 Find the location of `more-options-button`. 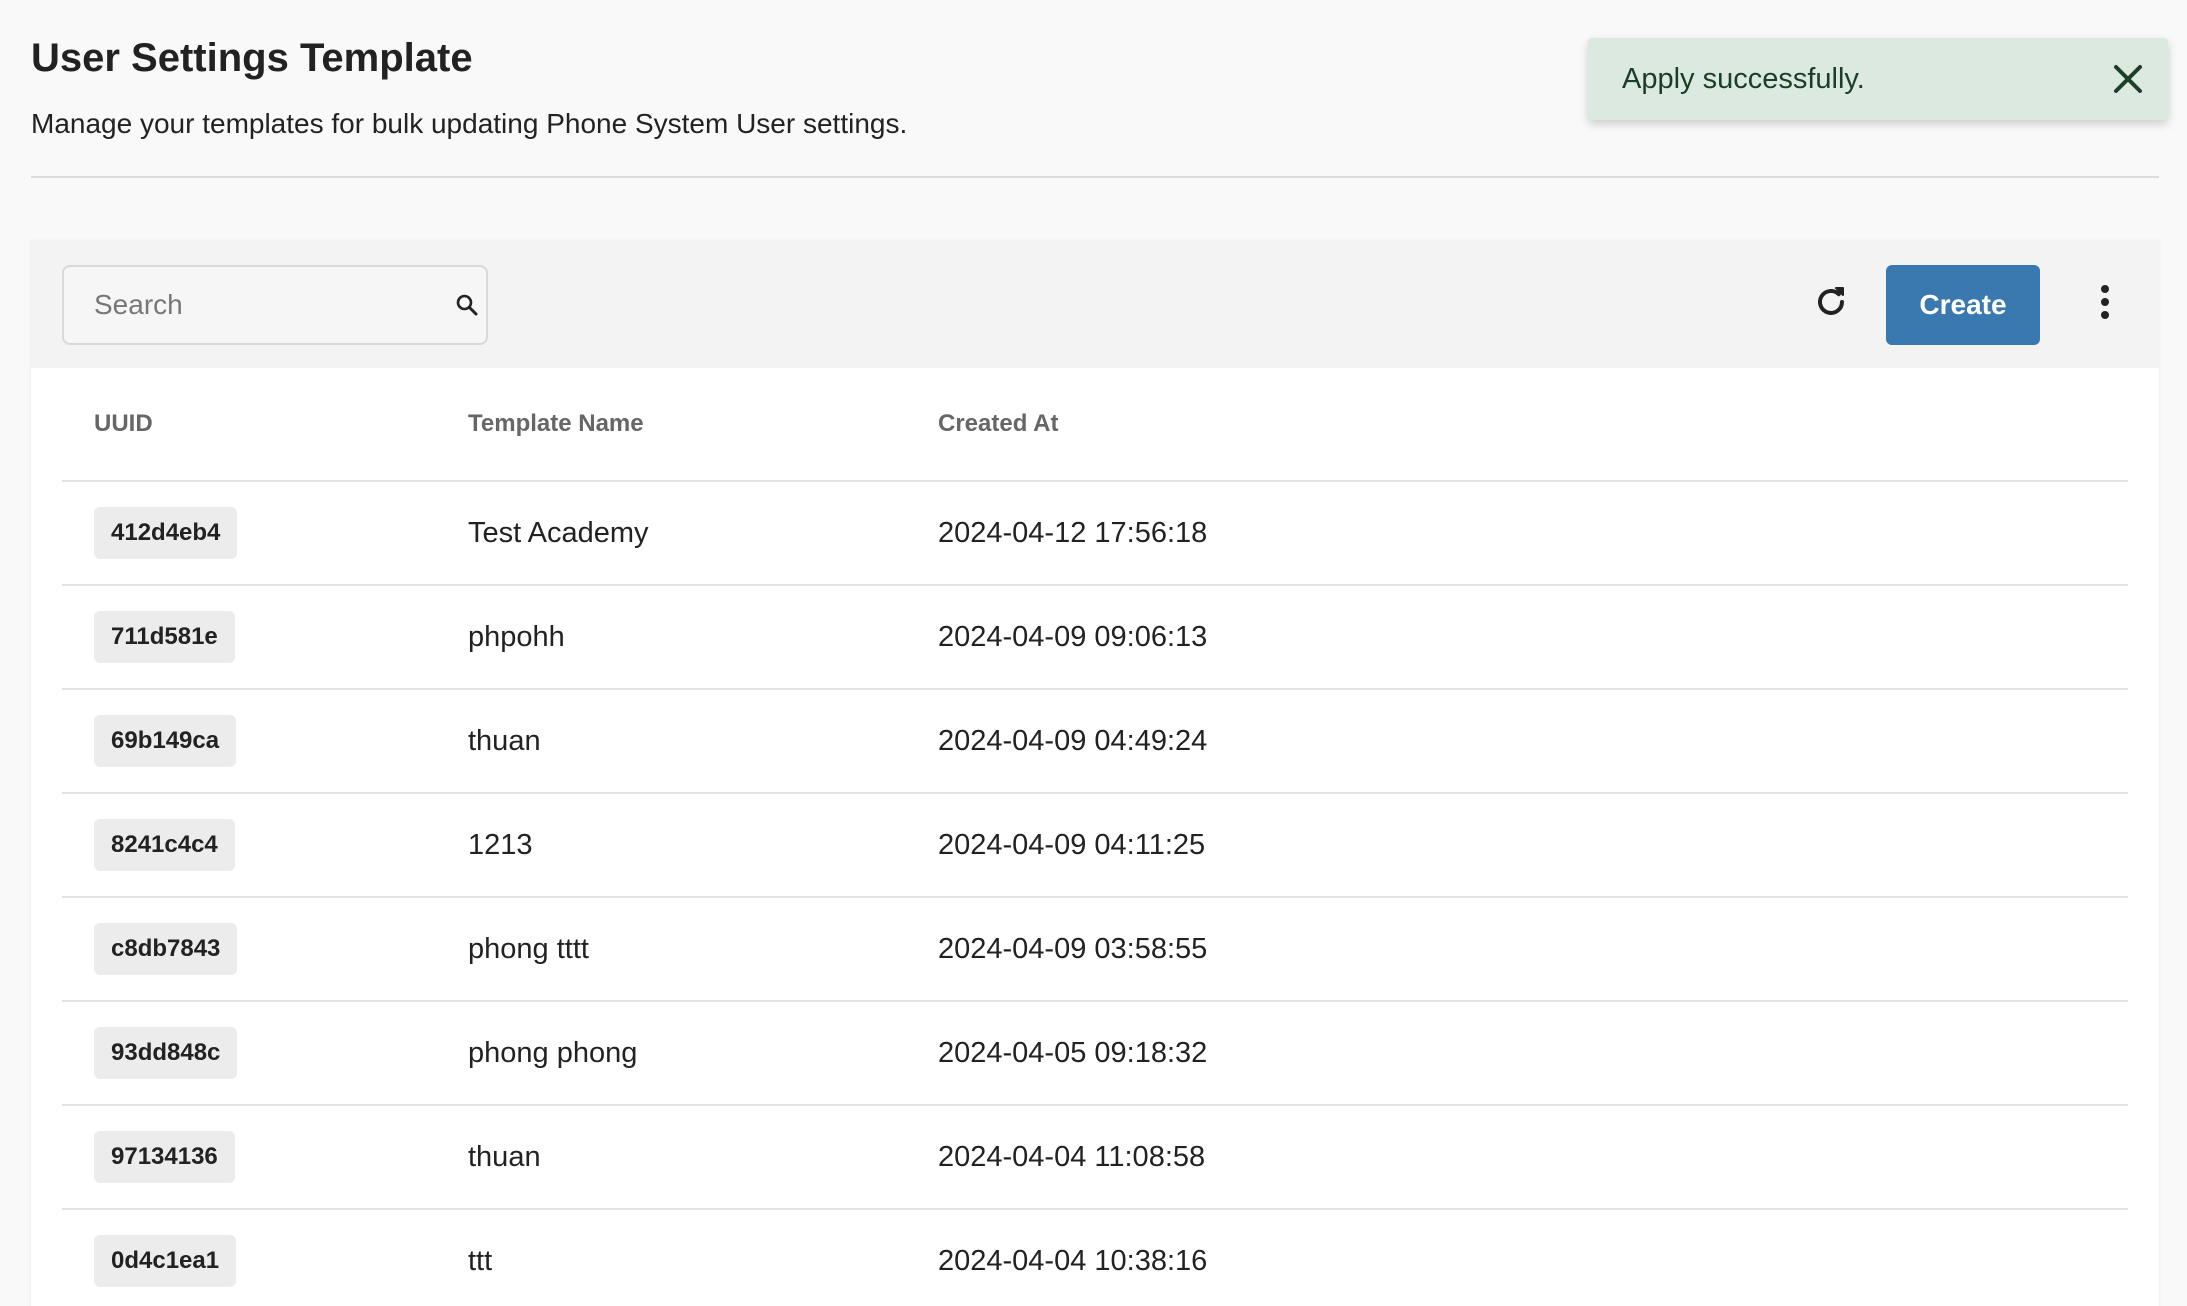

more-options-button is located at coordinates (2105, 304).